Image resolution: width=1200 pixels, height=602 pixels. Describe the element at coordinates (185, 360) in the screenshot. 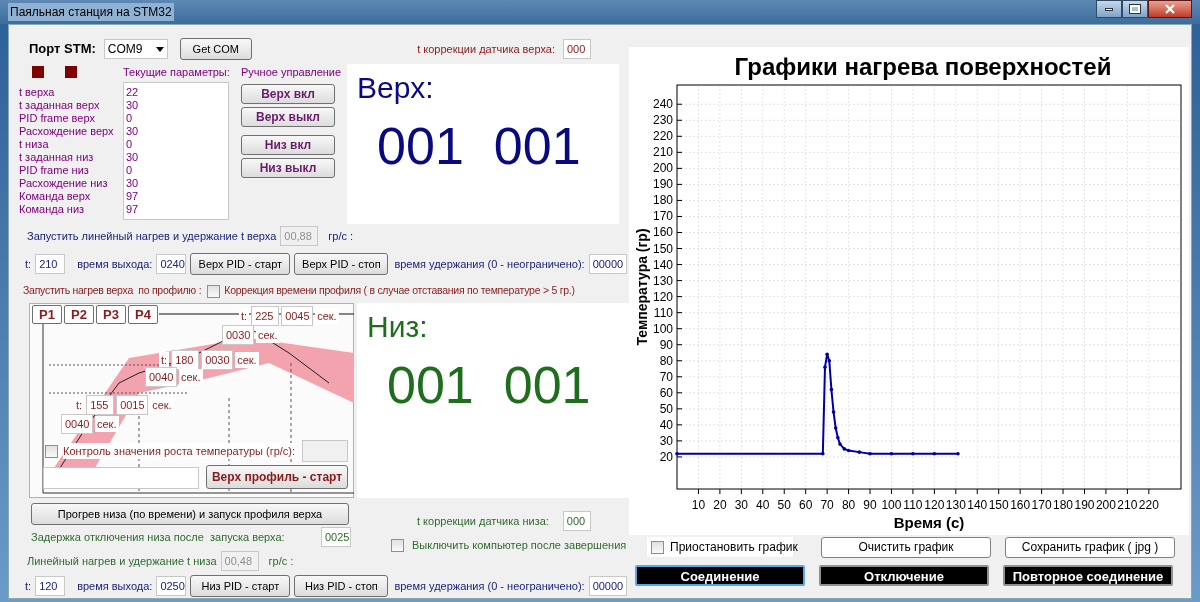

I see `input-field: 180` at that location.